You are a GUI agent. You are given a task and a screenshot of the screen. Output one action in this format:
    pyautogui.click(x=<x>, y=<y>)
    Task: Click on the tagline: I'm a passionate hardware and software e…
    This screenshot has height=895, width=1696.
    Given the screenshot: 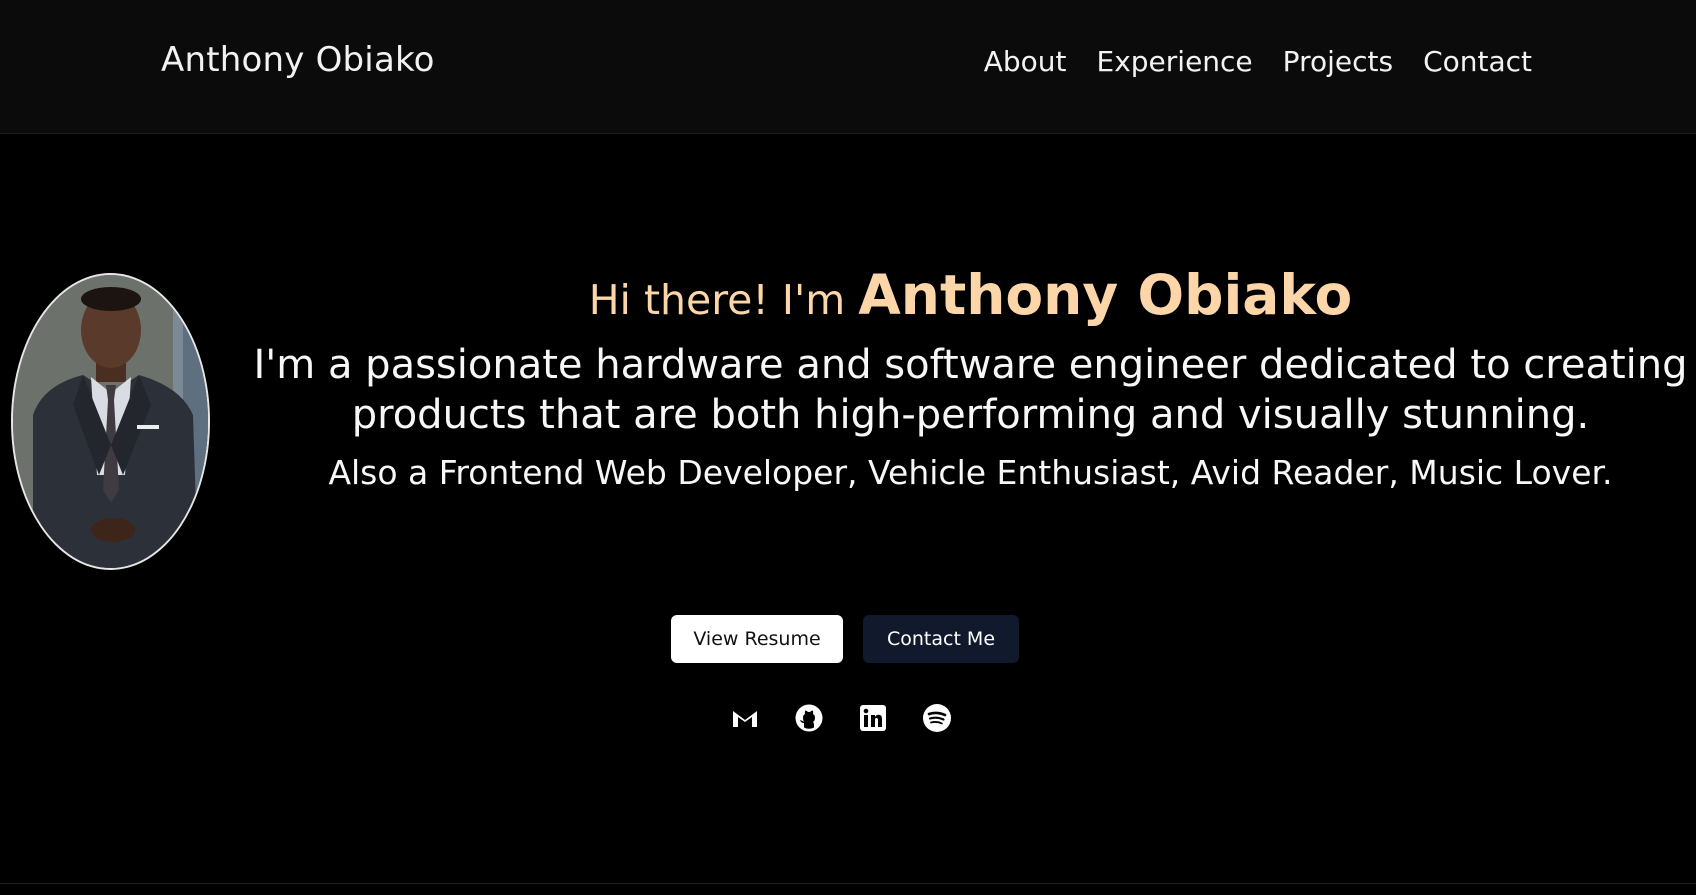 What is the action you would take?
    pyautogui.click(x=970, y=390)
    